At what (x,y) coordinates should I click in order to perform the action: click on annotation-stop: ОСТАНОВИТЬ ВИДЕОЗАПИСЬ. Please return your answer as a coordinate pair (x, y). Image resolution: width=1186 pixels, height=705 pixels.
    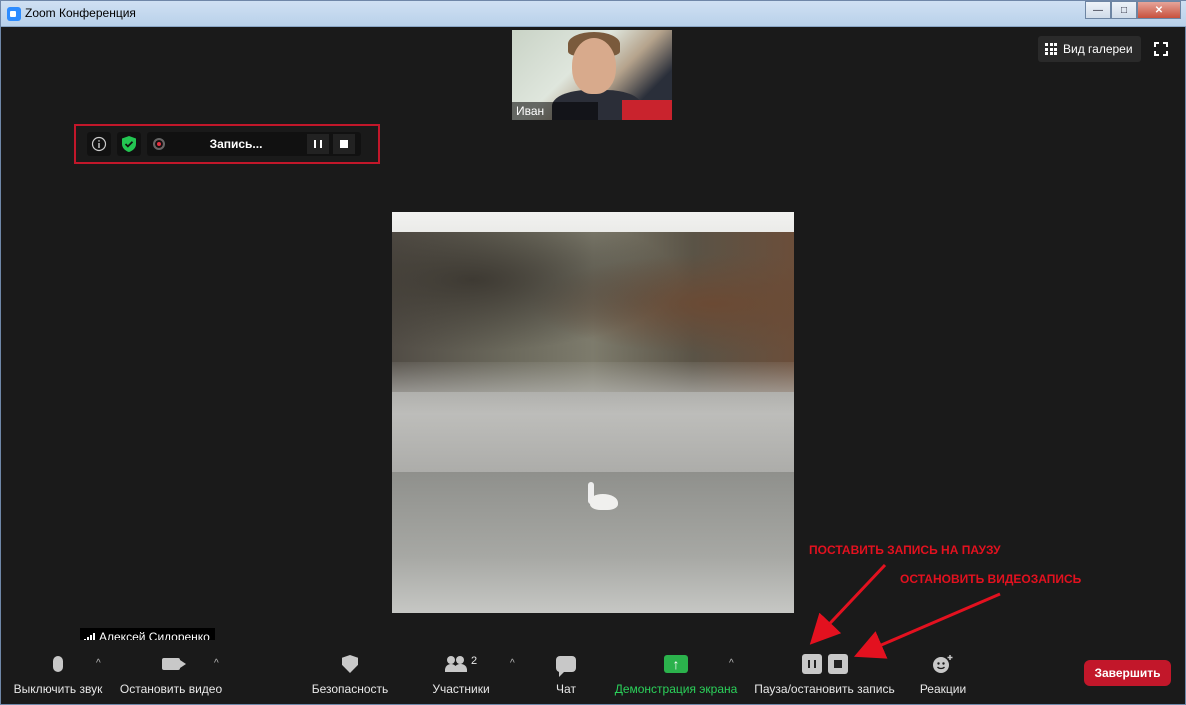
    Looking at the image, I should click on (991, 579).